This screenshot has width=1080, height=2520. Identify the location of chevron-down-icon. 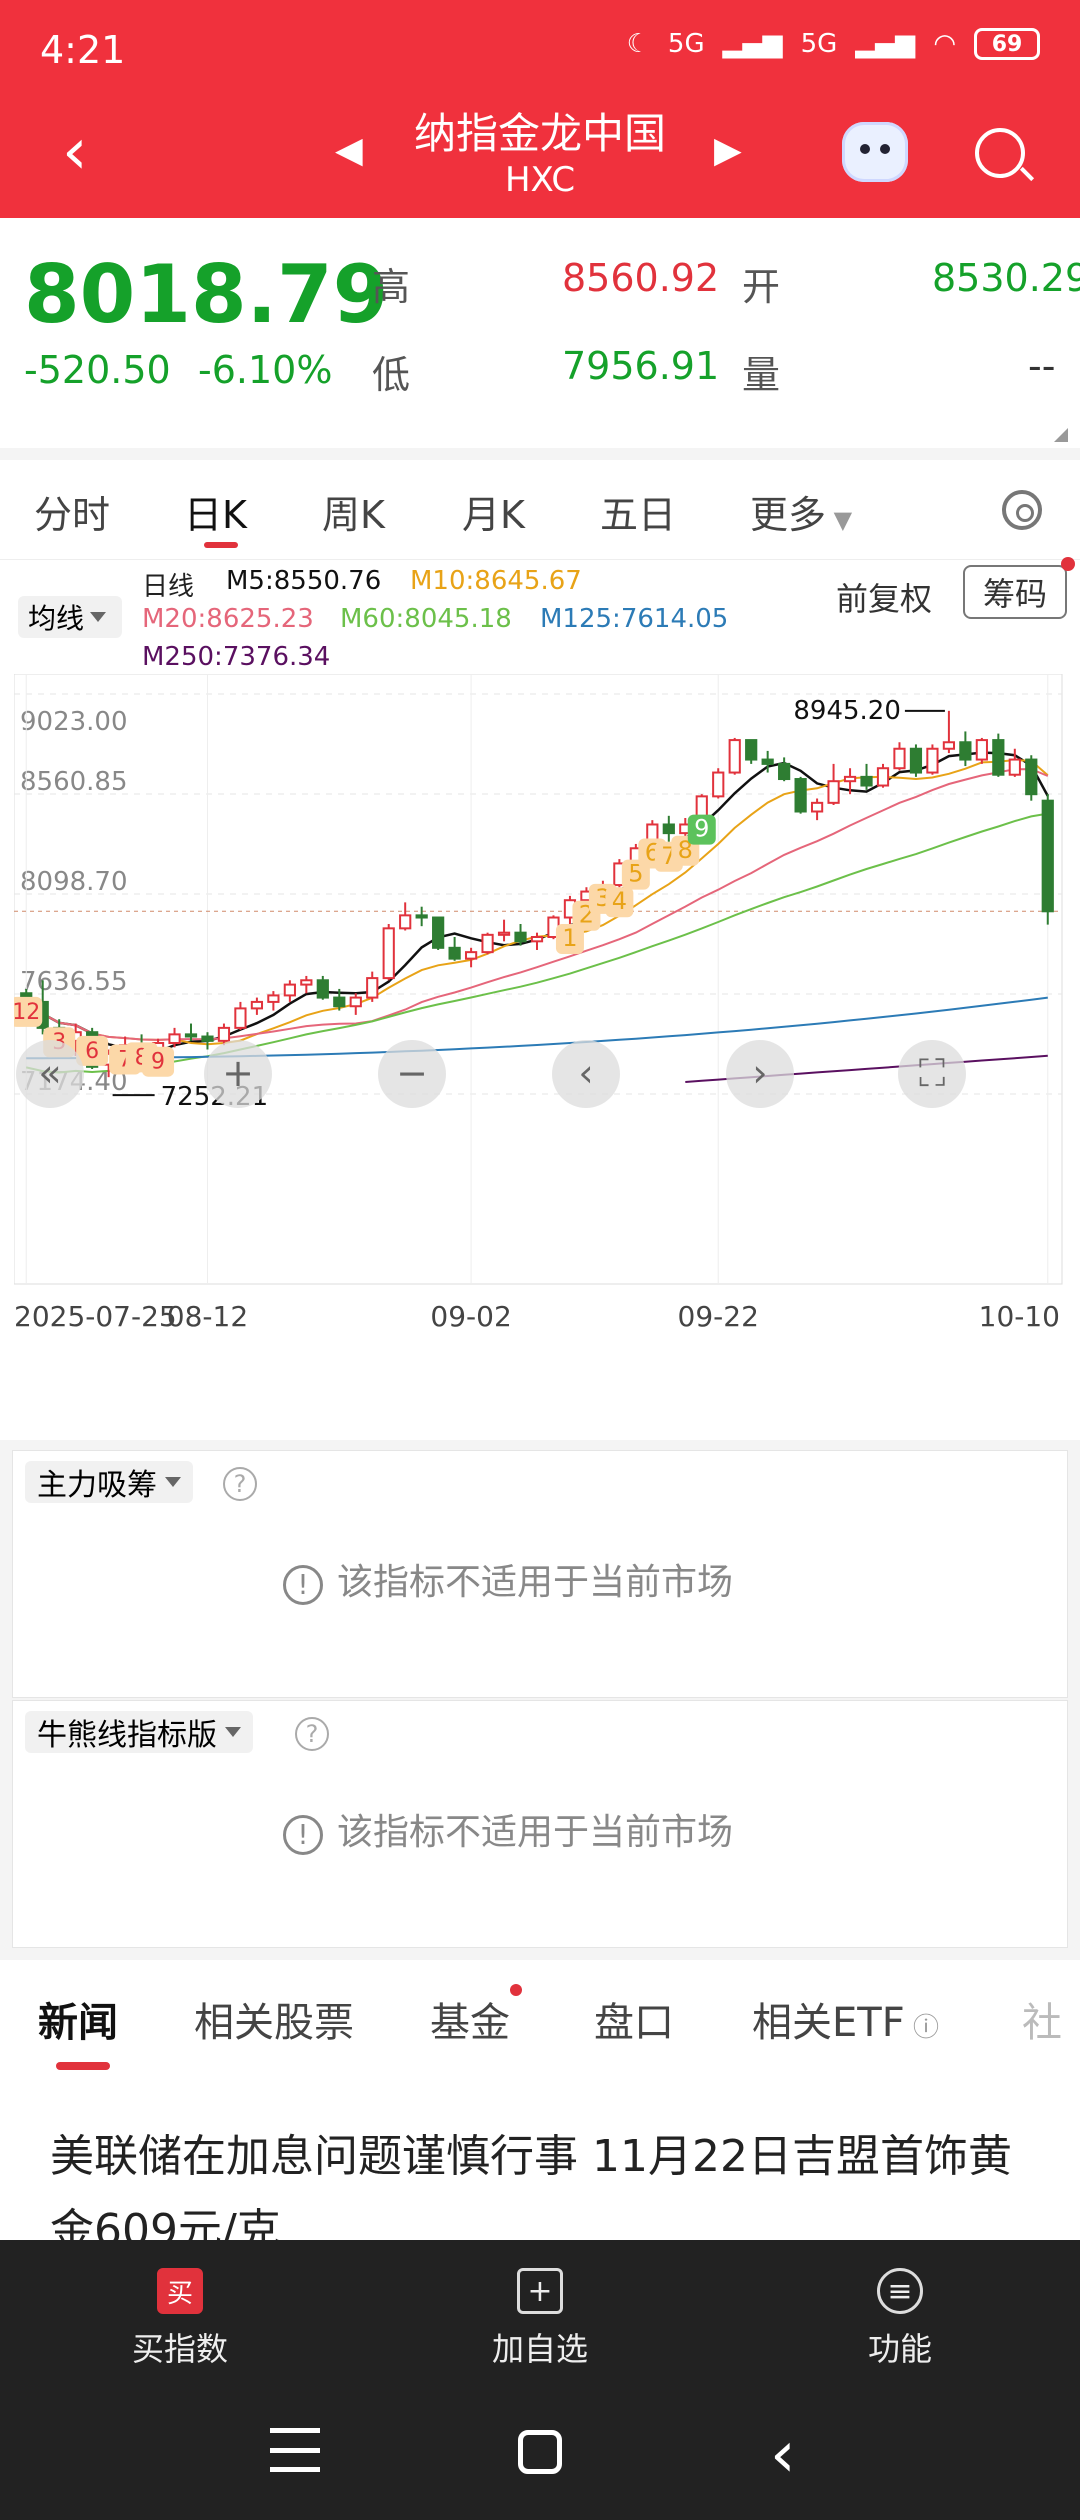
(233, 1732).